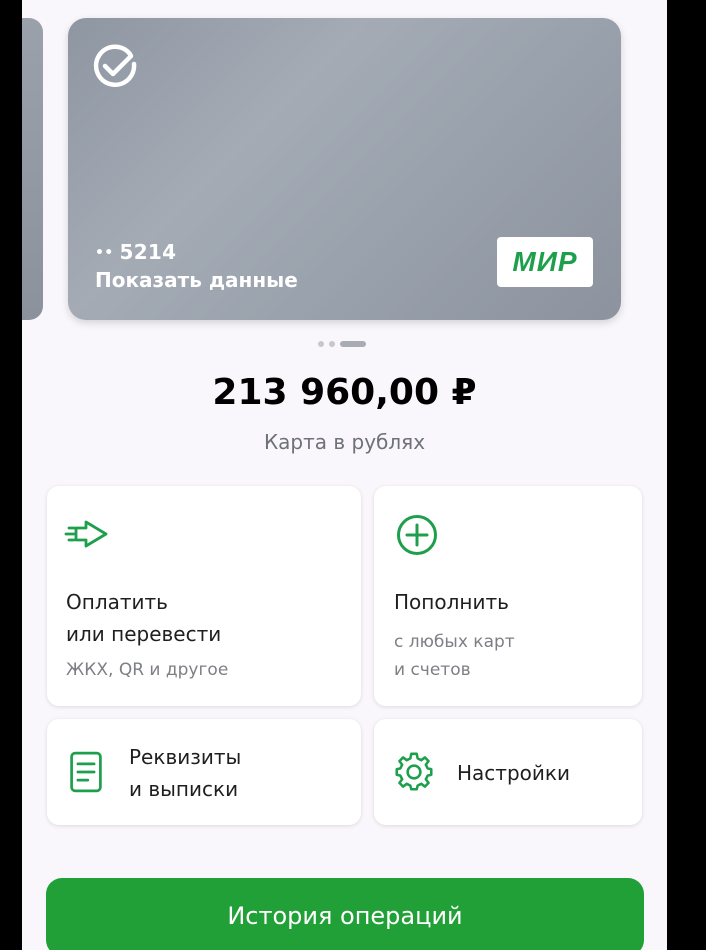 This screenshot has height=950, width=706. I want to click on card-number: •• 5214, so click(135, 252).